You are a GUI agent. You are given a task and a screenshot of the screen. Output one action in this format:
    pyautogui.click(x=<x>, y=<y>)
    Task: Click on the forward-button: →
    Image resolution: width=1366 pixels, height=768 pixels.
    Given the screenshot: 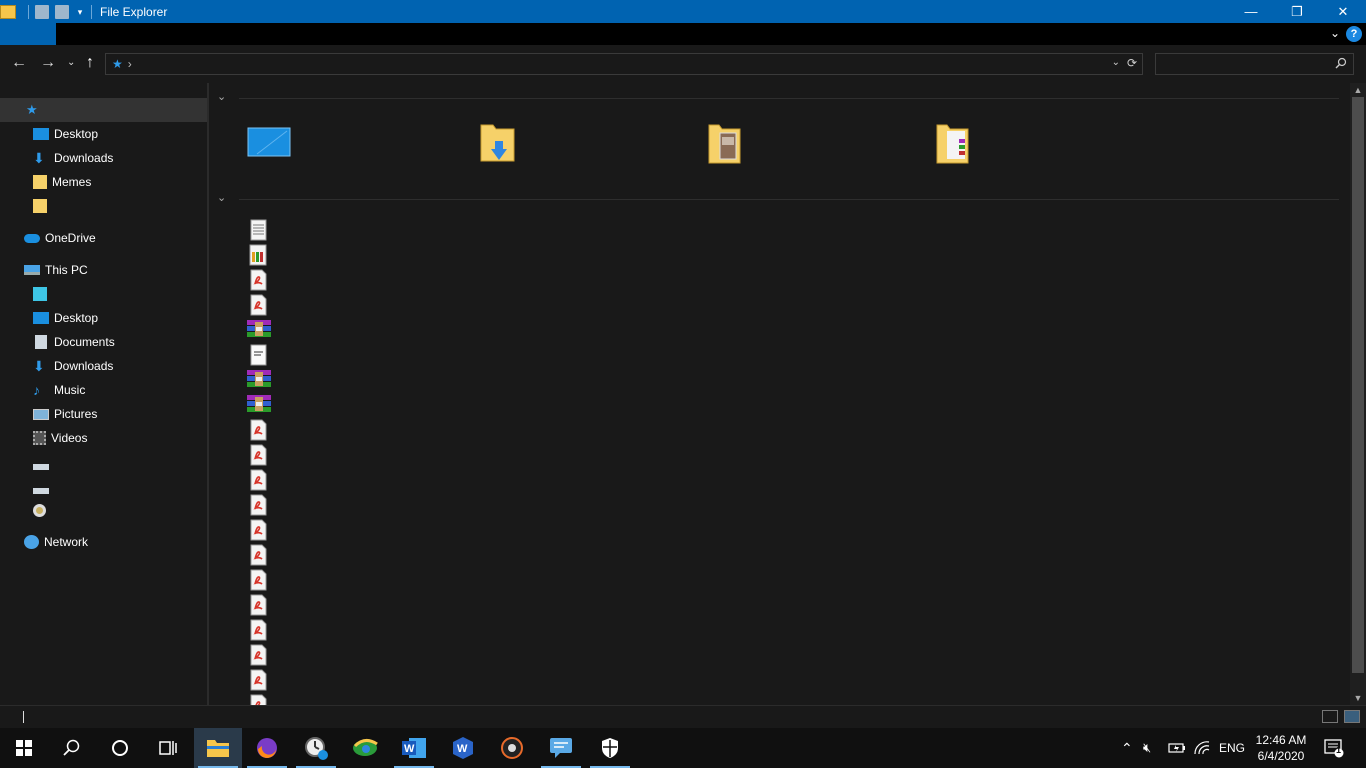 What is the action you would take?
    pyautogui.click(x=48, y=63)
    